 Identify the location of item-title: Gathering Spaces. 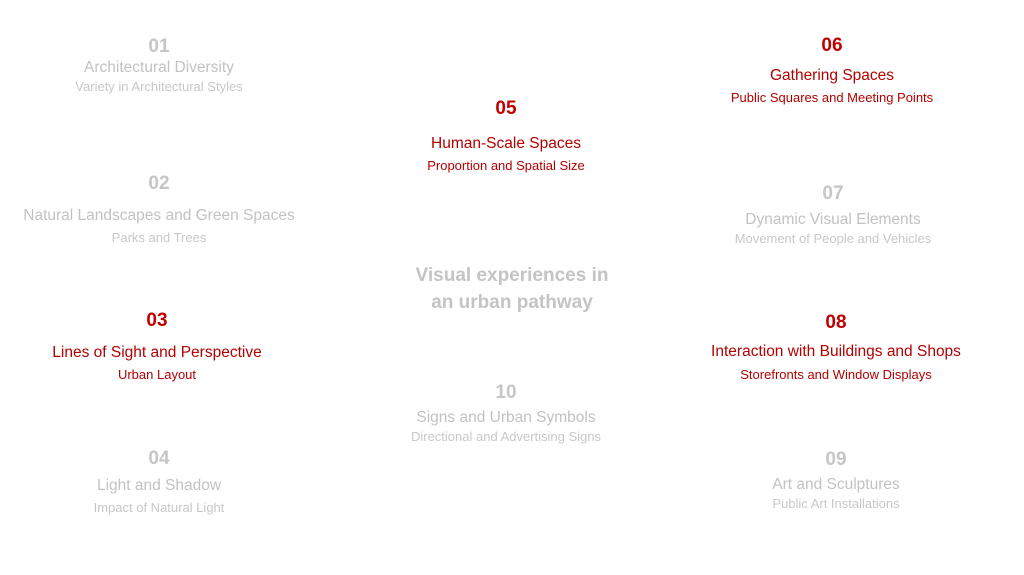
(832, 75).